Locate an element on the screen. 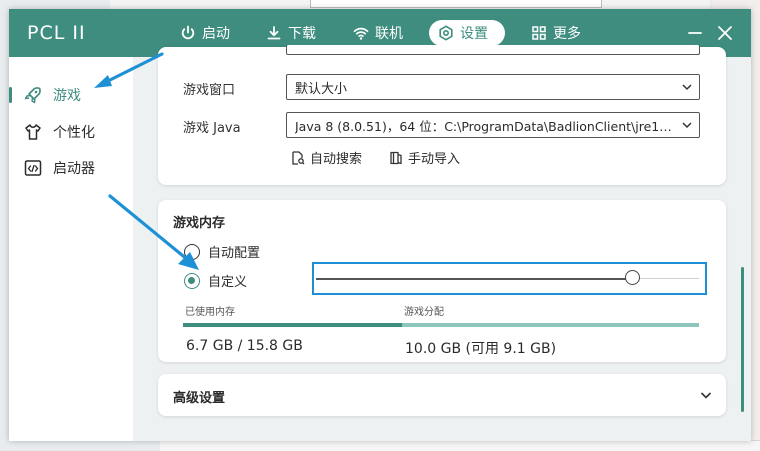 The image size is (760, 451). memory-auto-label: 自动配置 is located at coordinates (234, 253).